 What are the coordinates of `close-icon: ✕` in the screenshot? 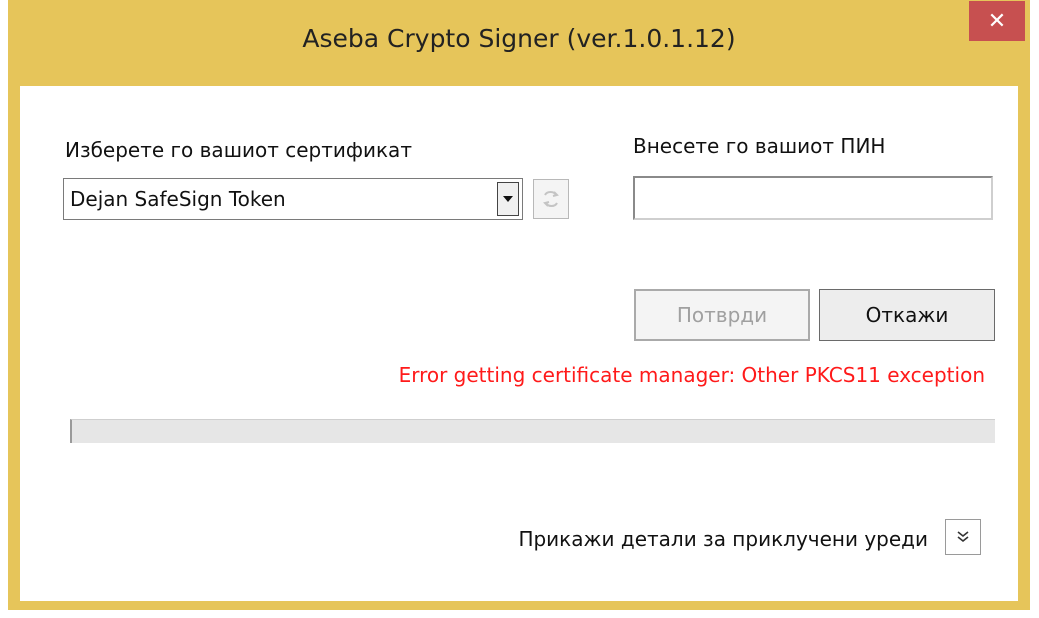 It's located at (997, 21).